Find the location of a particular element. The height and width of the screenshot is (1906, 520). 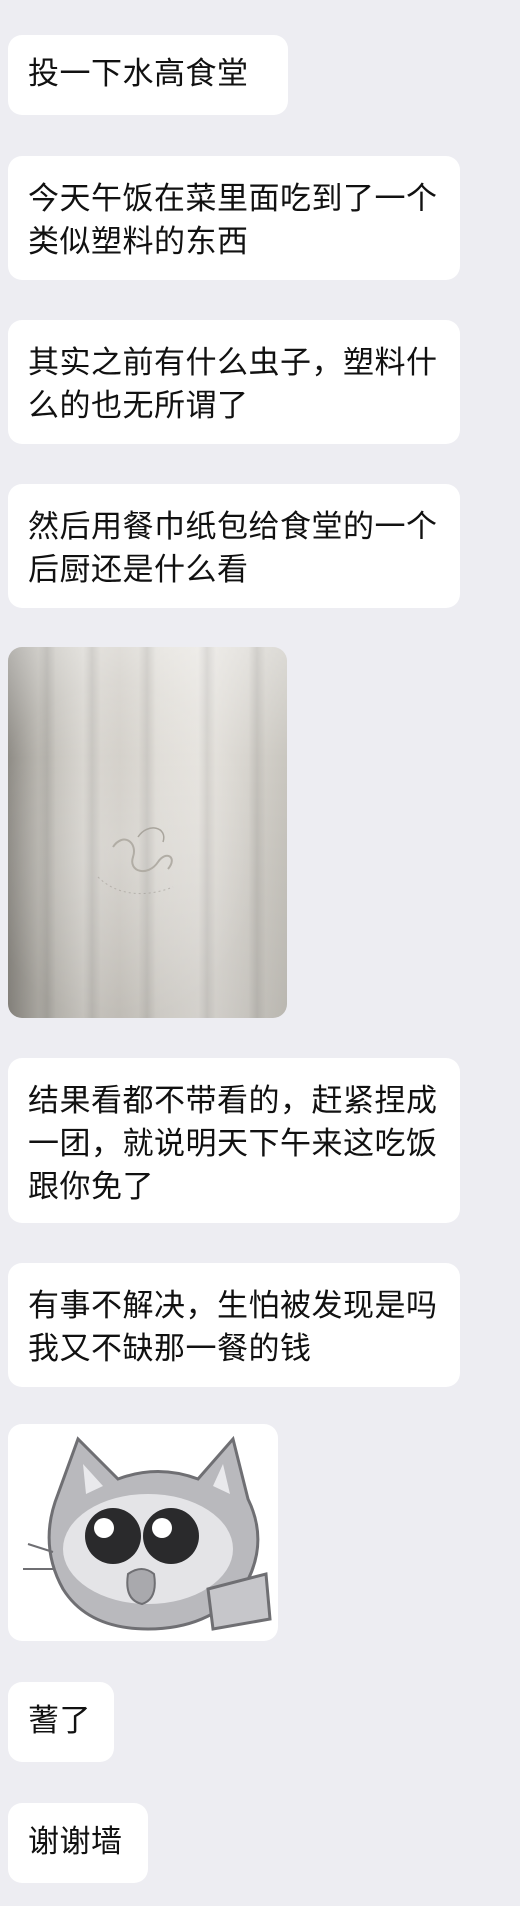

message-text: 蓍了 is located at coordinates (59, 1721).